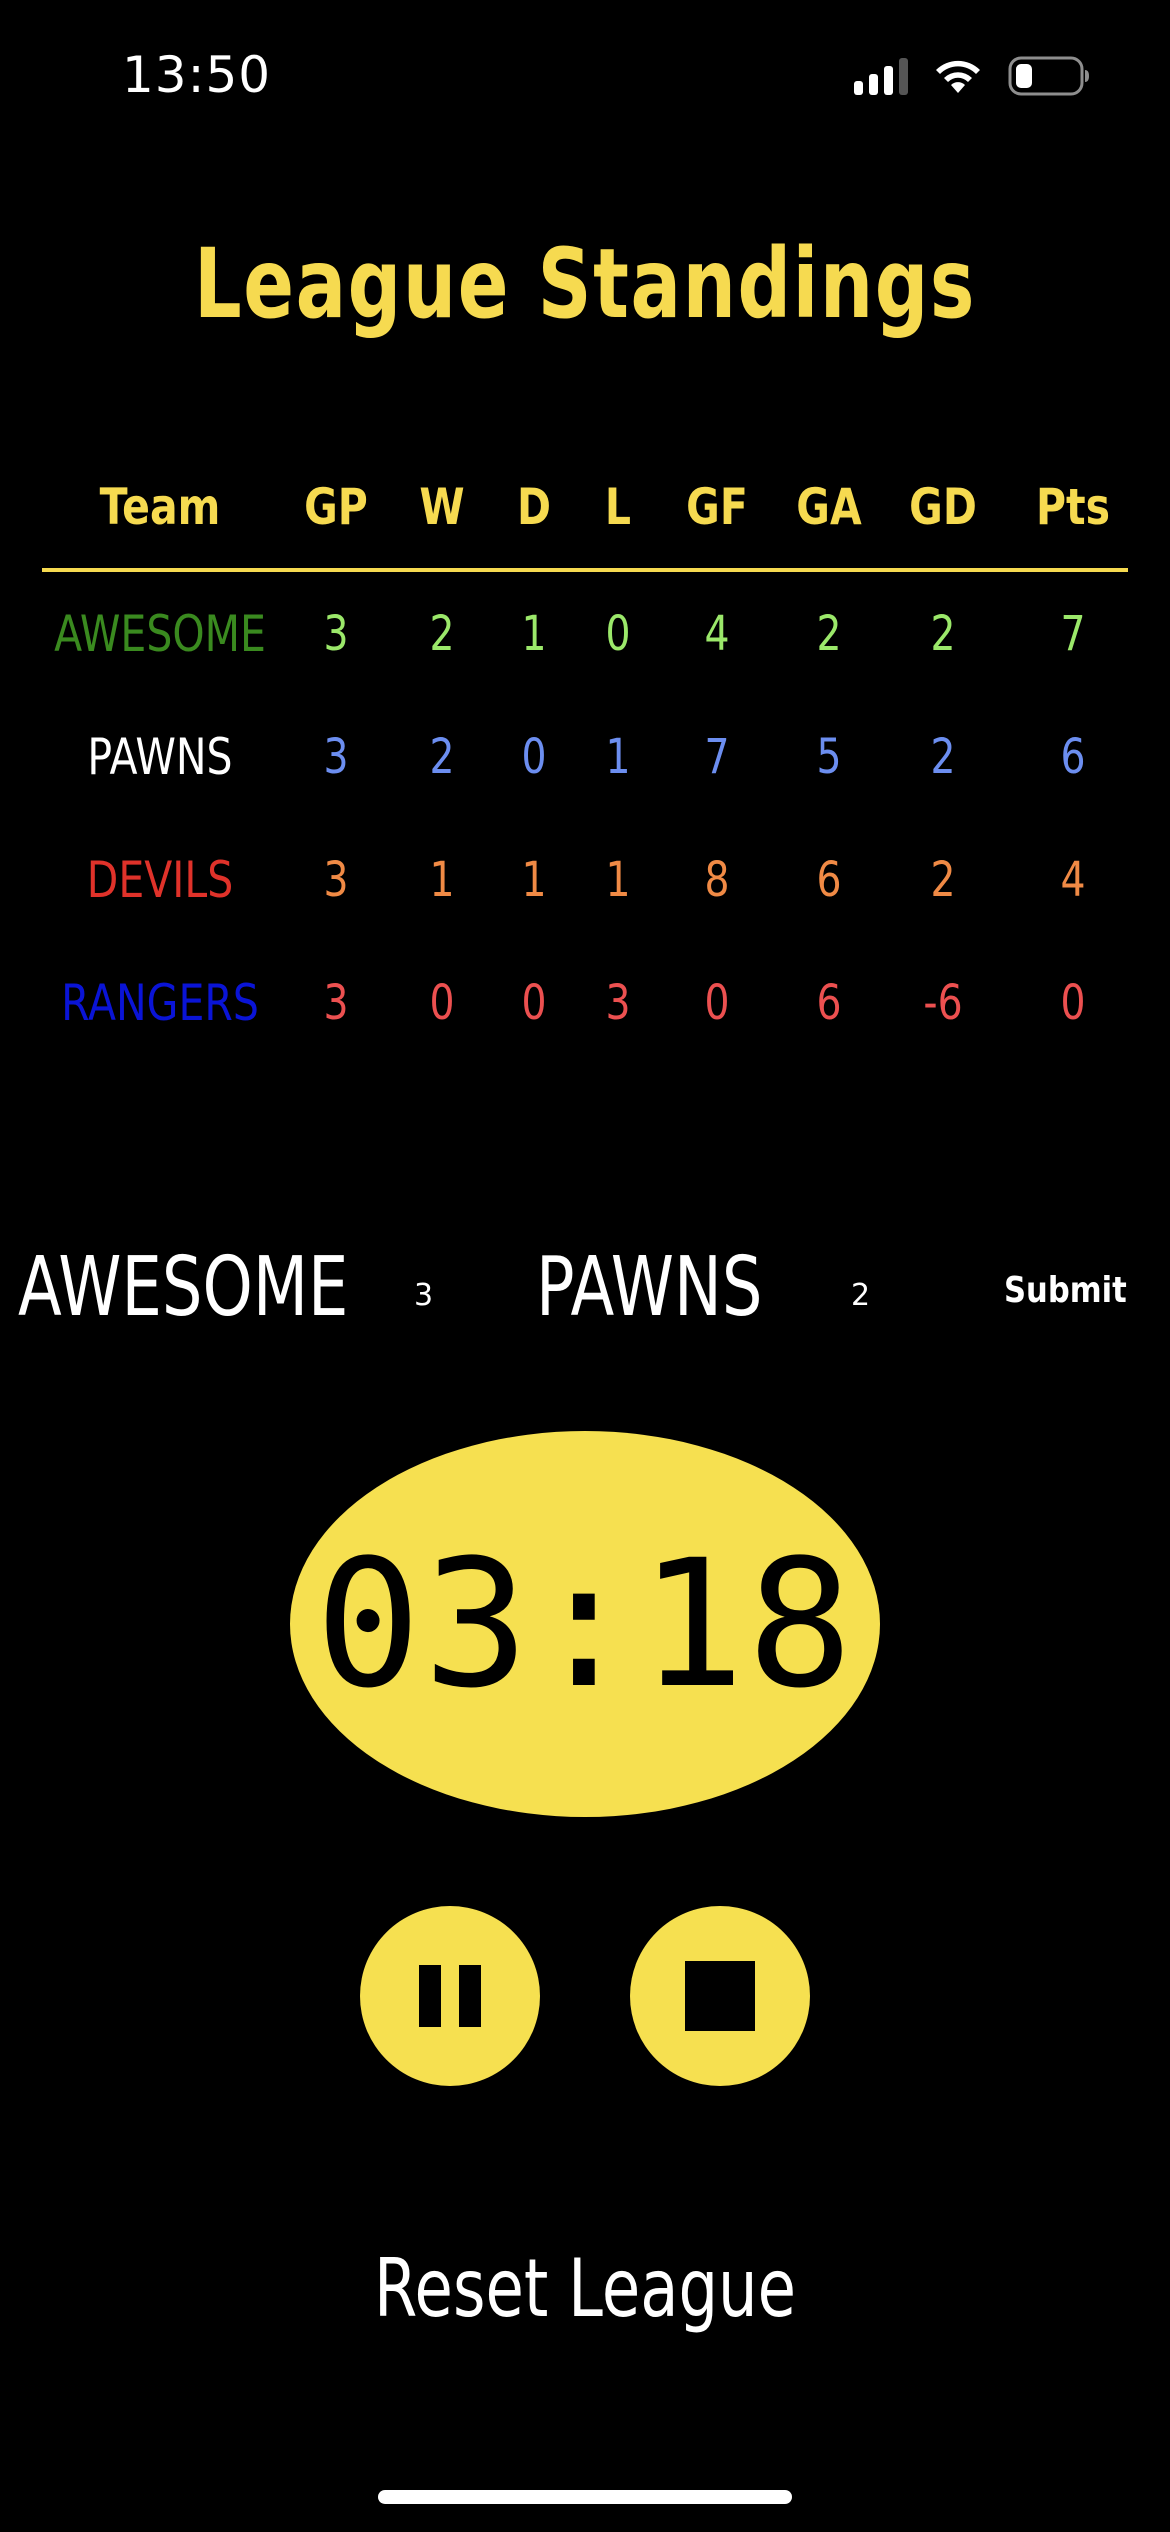 The height and width of the screenshot is (2532, 1170). Describe the element at coordinates (585, 2288) in the screenshot. I see `reset-league-button: Reset League` at that location.